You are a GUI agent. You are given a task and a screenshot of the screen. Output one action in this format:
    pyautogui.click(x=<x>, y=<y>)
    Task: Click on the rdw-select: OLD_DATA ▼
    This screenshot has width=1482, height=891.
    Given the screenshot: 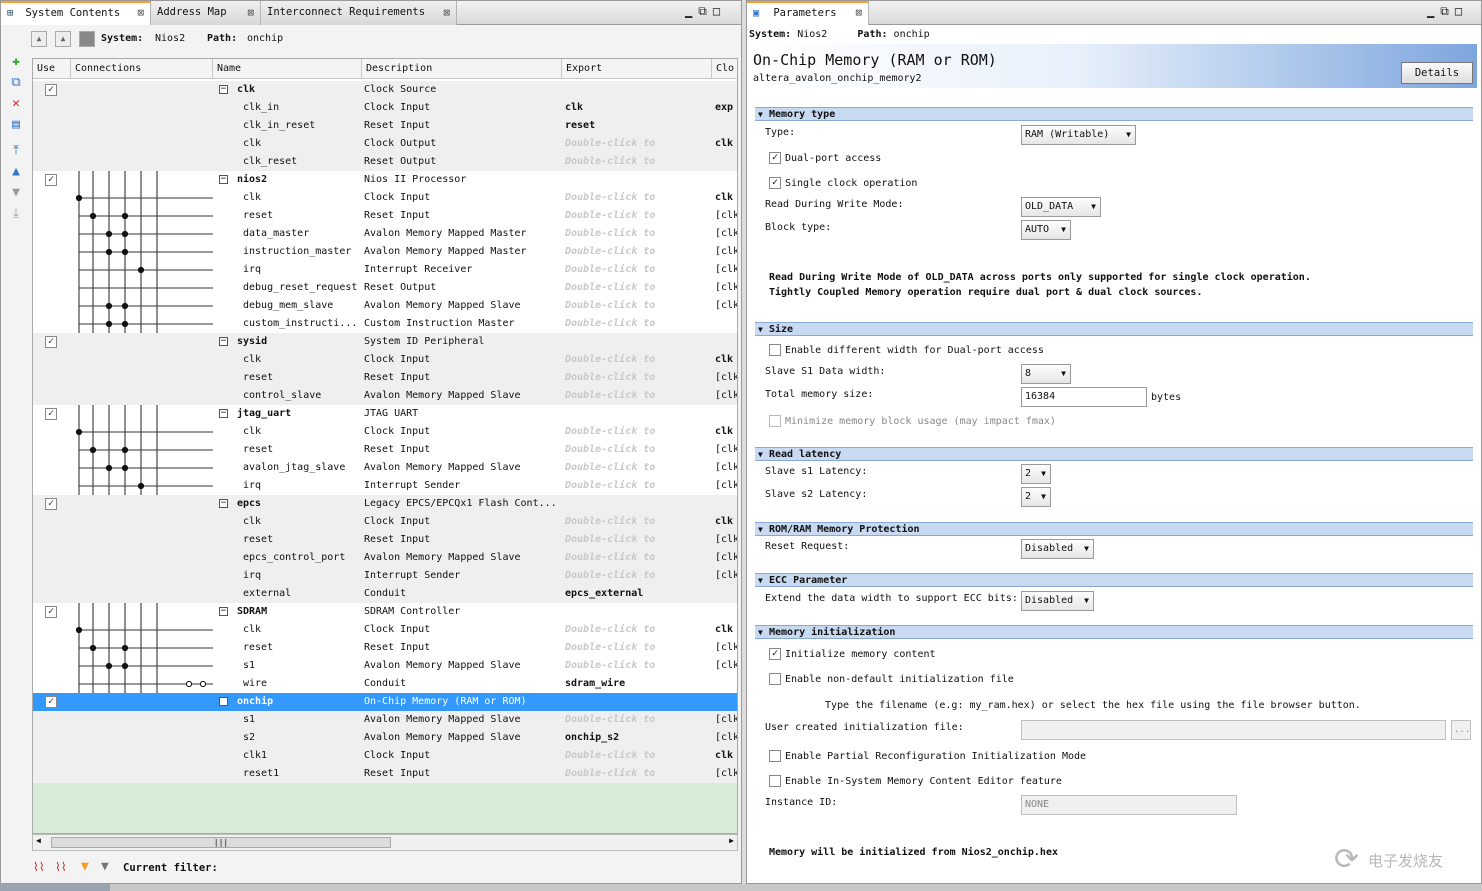 What is the action you would take?
    pyautogui.click(x=1061, y=207)
    